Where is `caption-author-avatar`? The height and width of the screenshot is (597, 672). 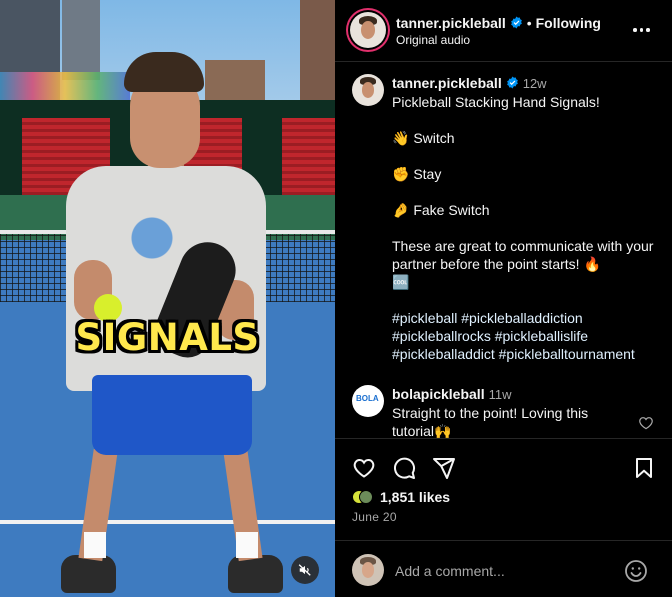
caption-author-avatar is located at coordinates (368, 90).